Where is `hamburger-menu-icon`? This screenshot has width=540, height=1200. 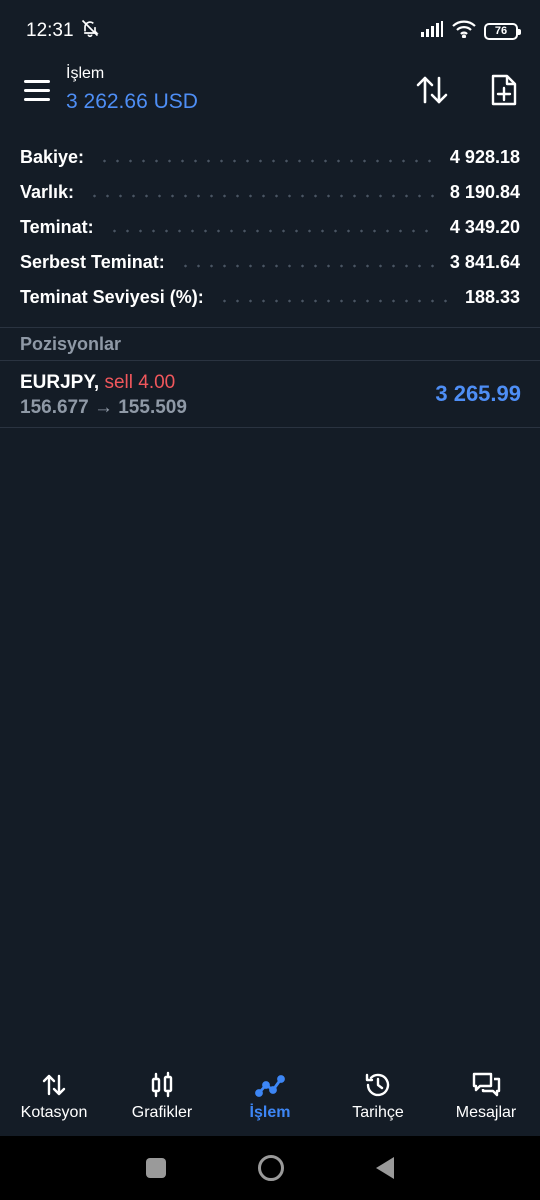 hamburger-menu-icon is located at coordinates (38, 91).